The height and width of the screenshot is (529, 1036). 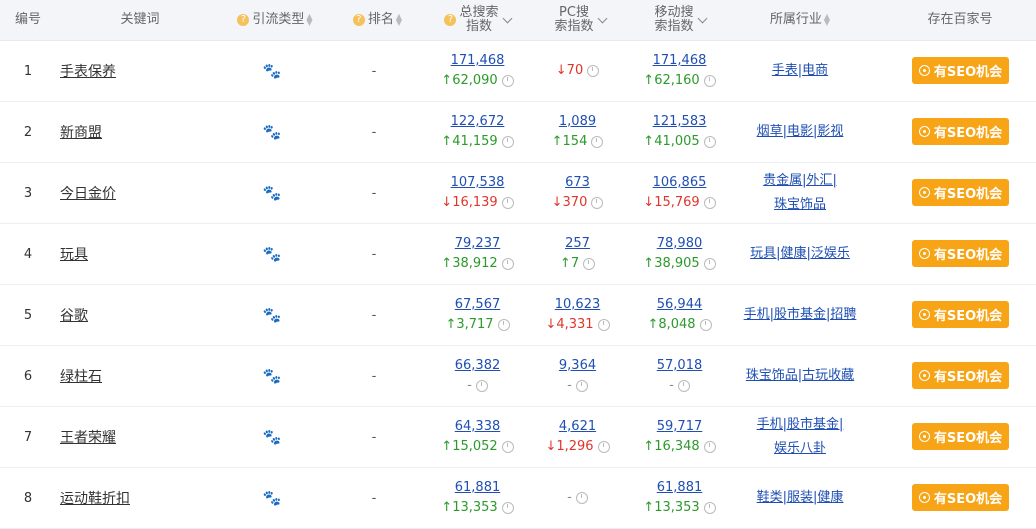 I want to click on industry-tag: 珠宝饰品, so click(x=800, y=205).